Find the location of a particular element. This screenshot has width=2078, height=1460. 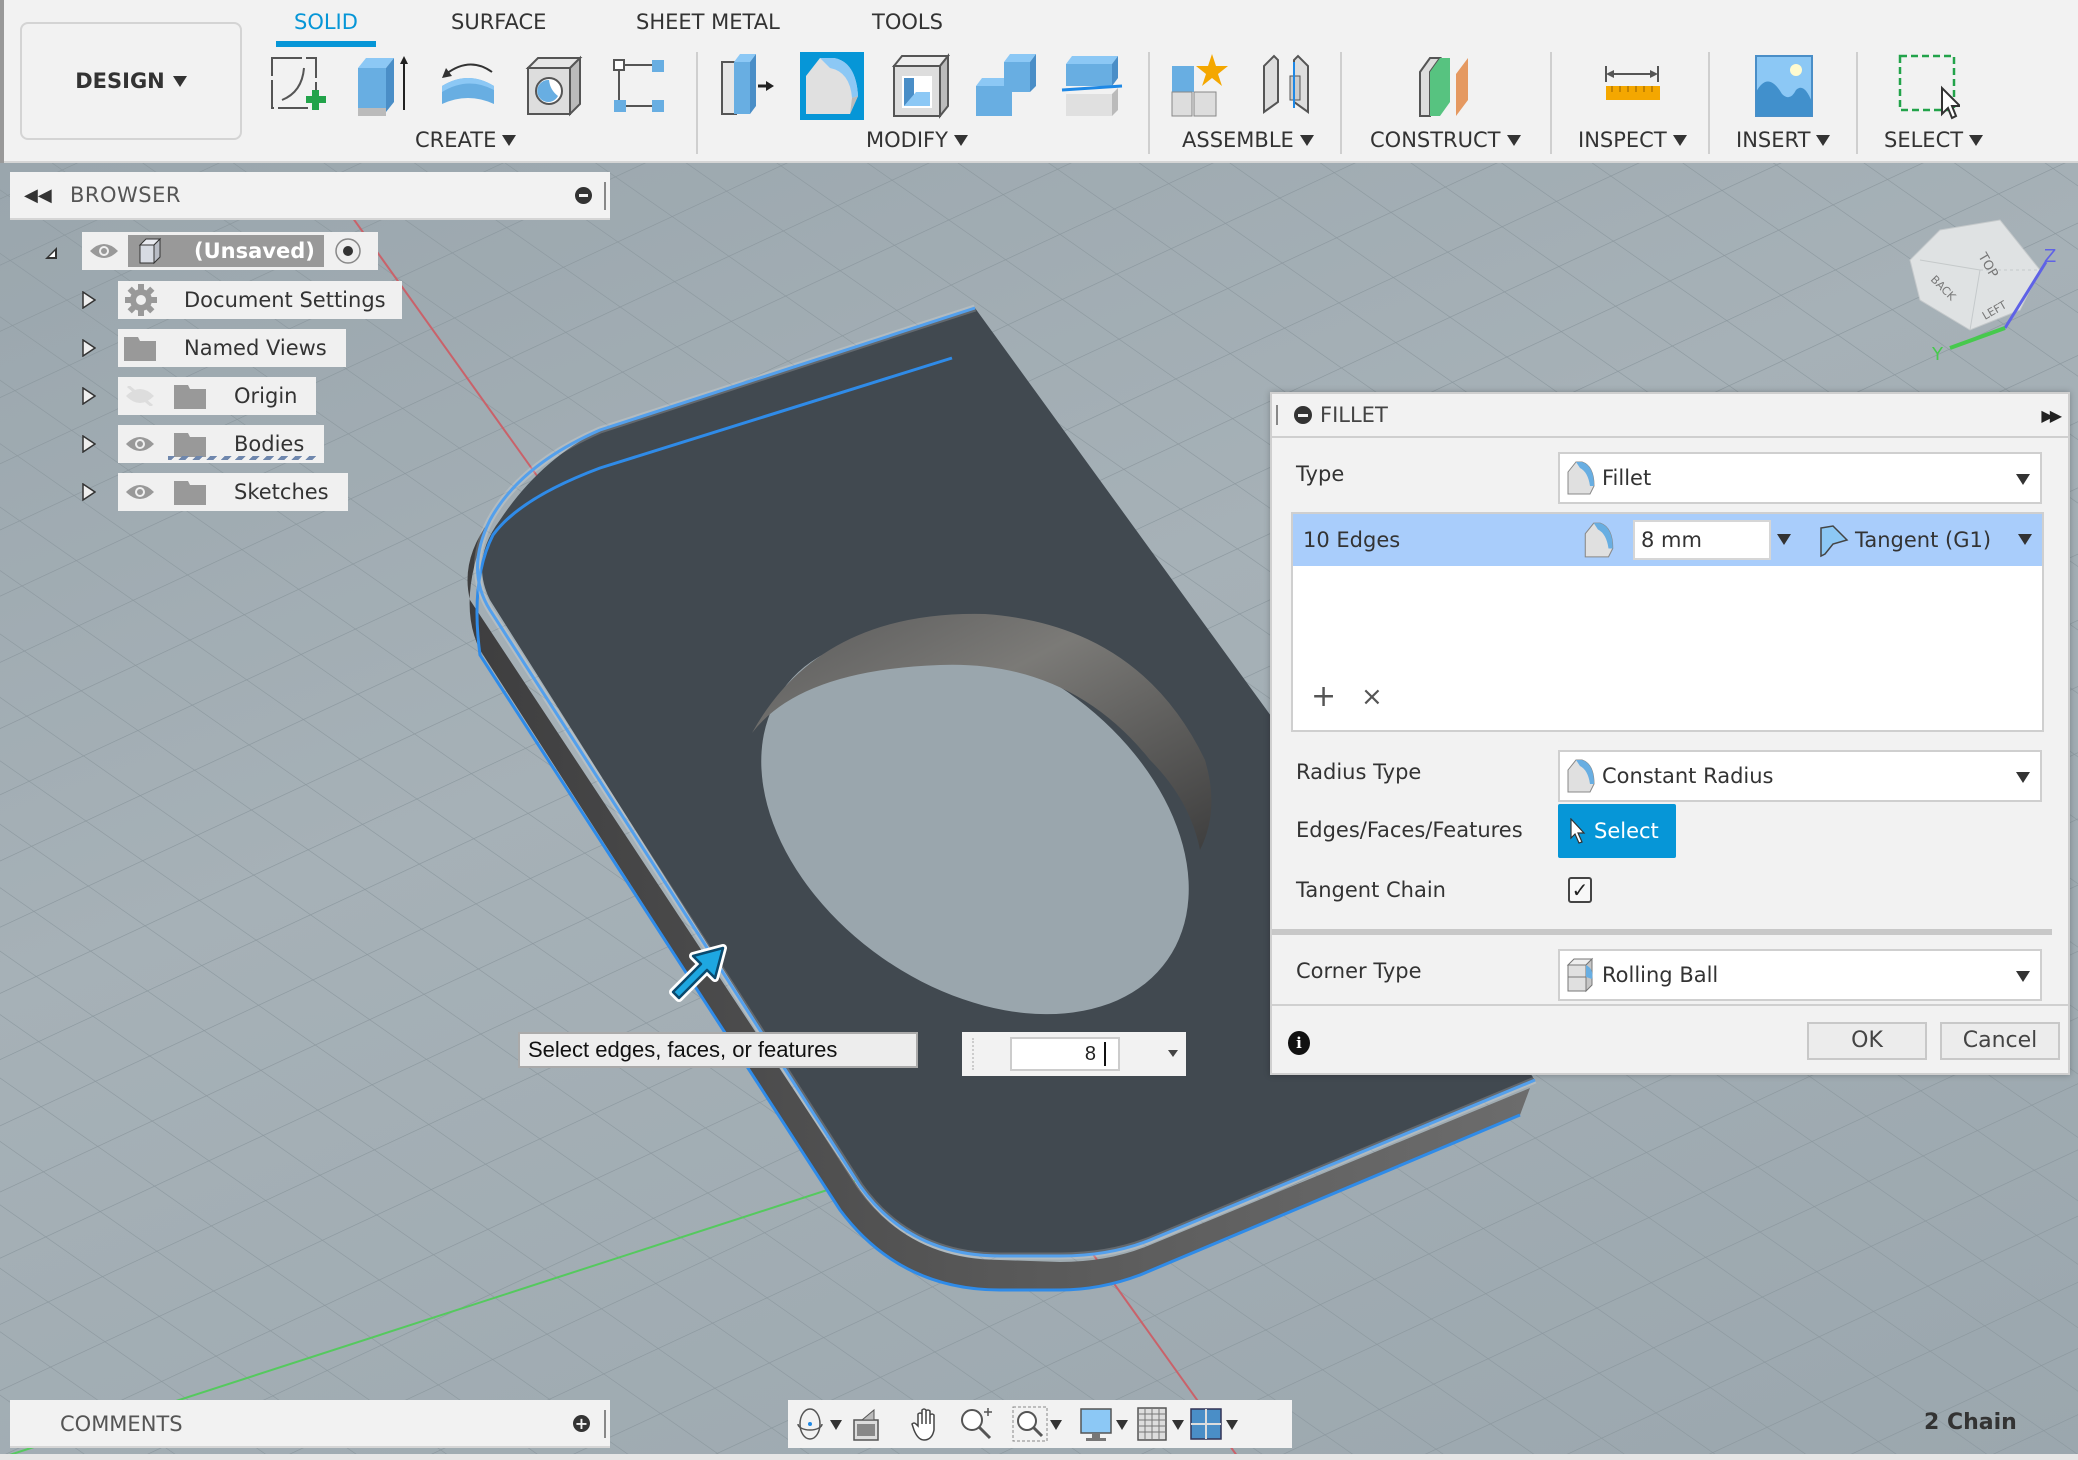

comments-resize-handle is located at coordinates (605, 1424).